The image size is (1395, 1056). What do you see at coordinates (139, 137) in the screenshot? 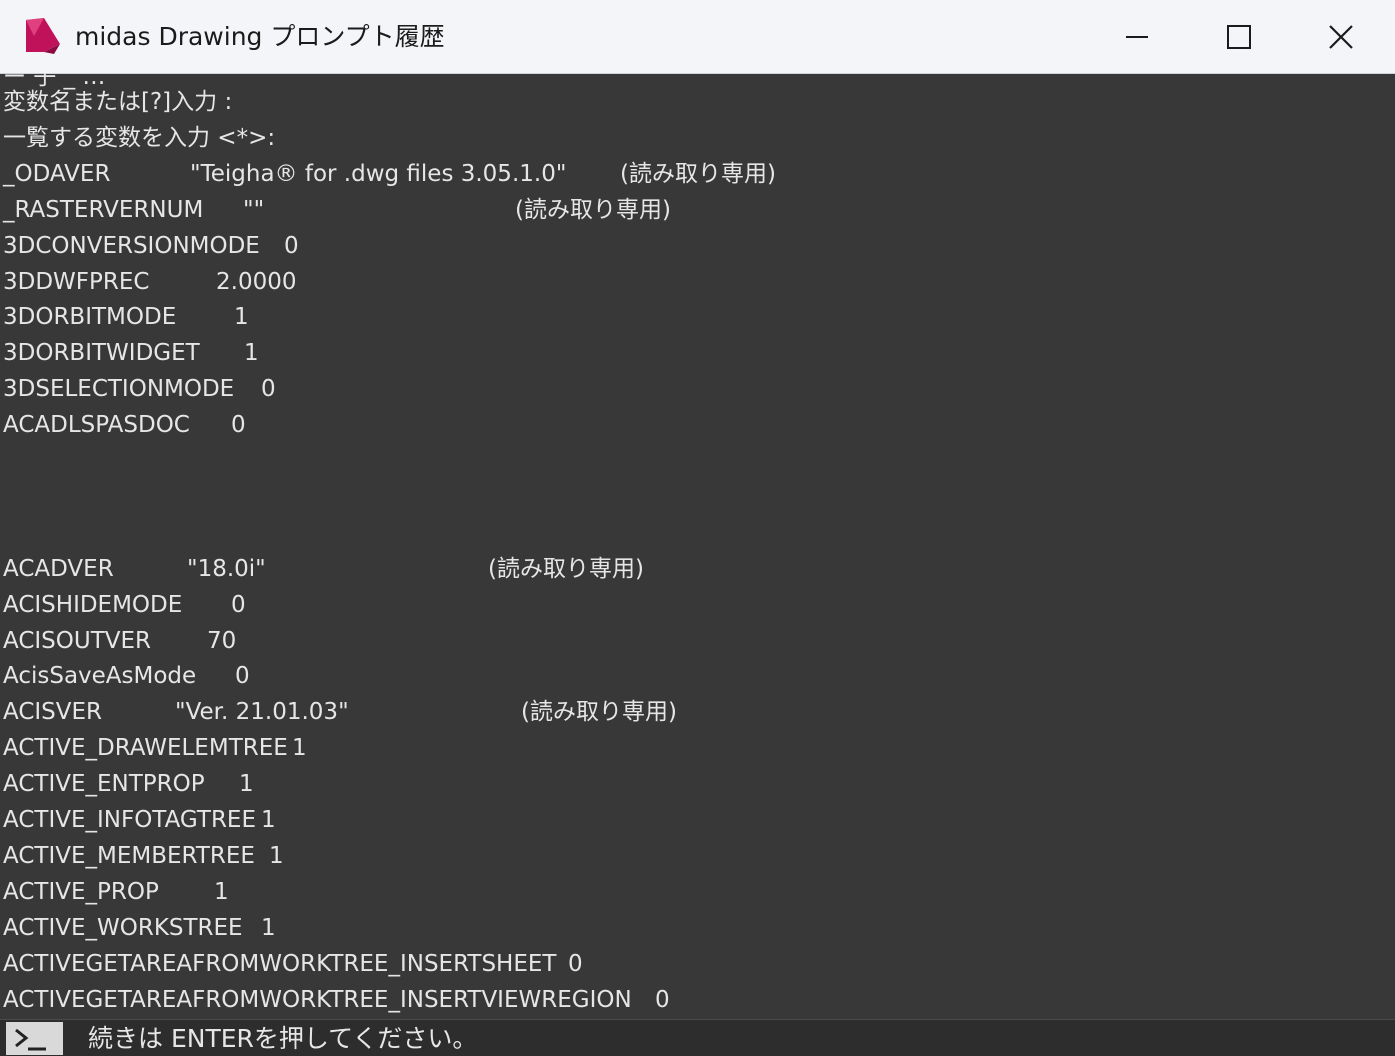
I see `variable-name: 一覧する変数を入力 <*>:` at bounding box center [139, 137].